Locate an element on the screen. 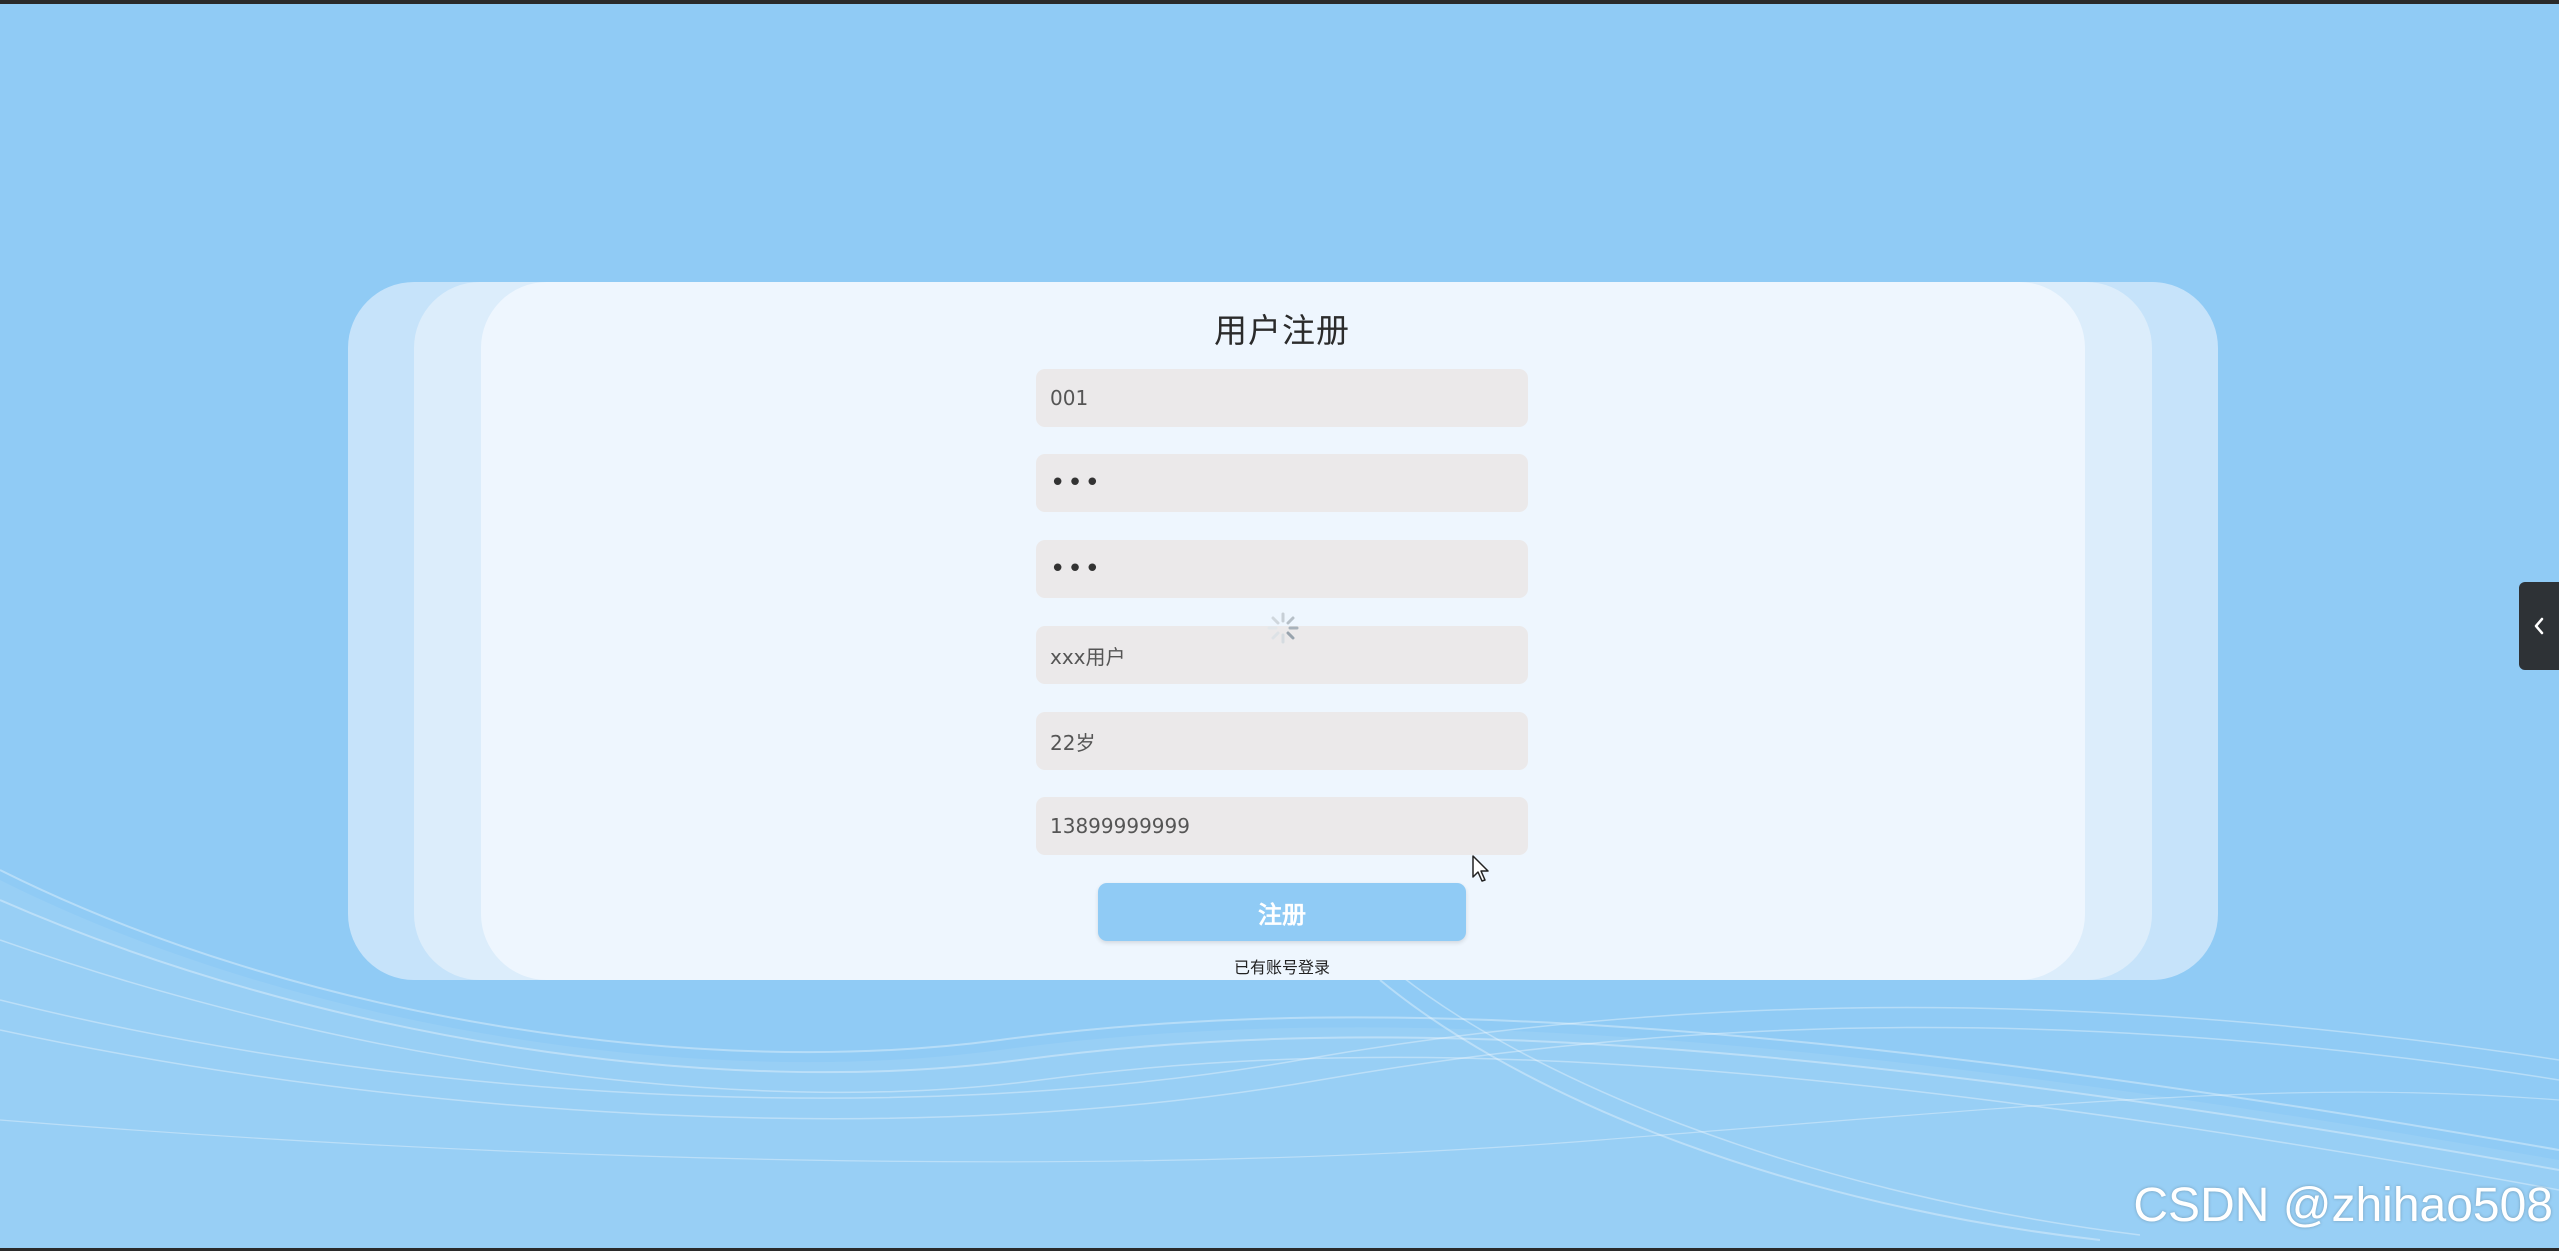 This screenshot has height=1251, width=2559. side-collapse-tab is located at coordinates (2539, 626).